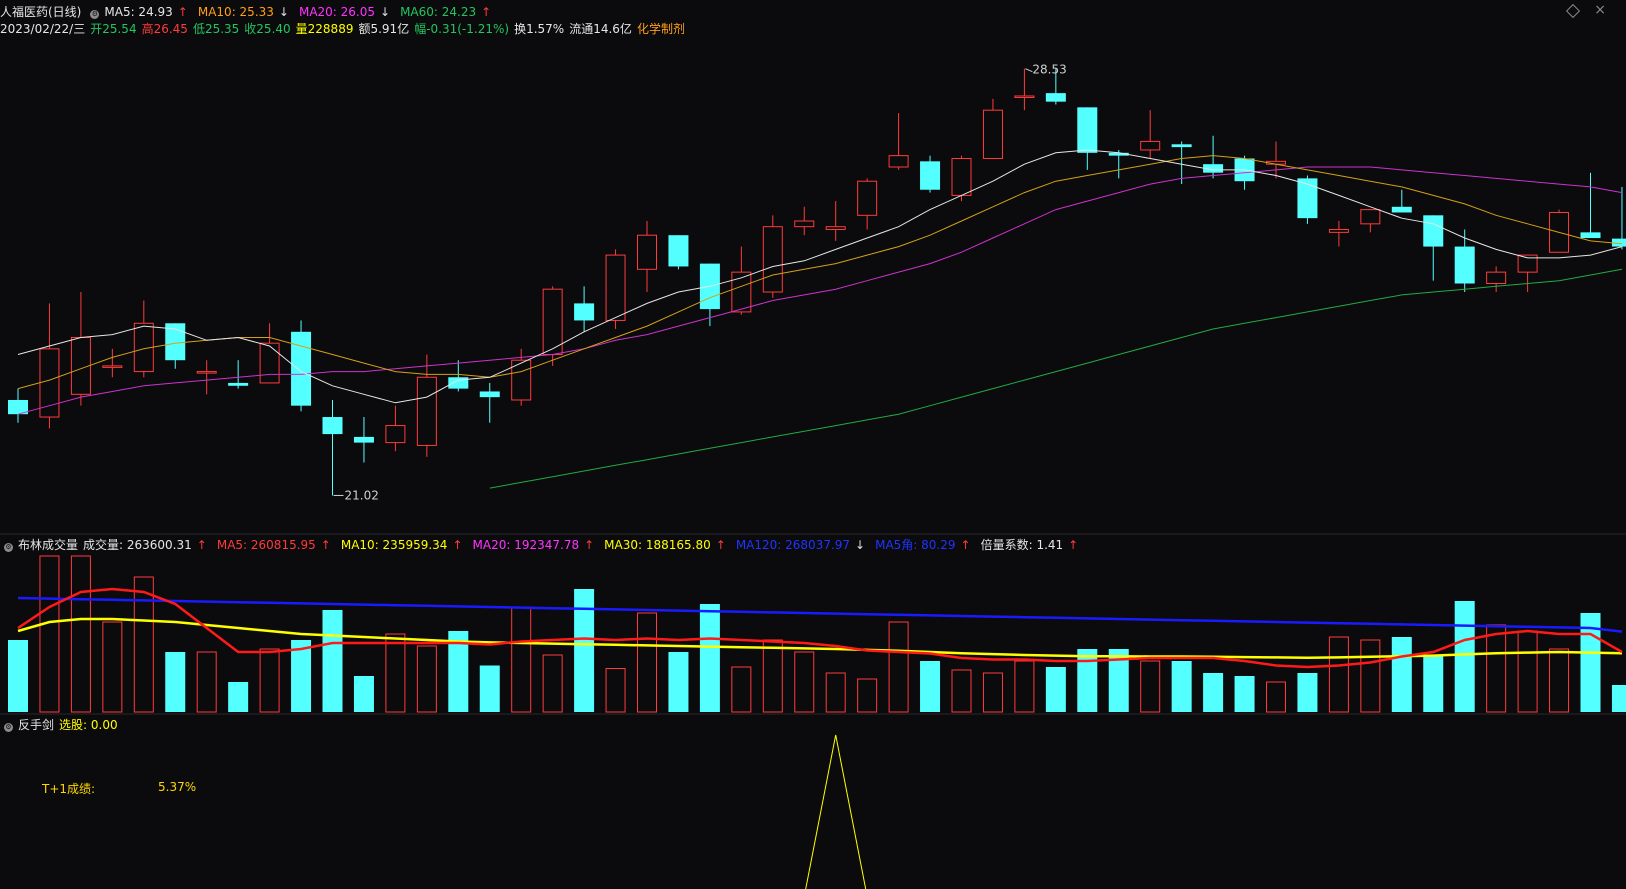 The image size is (1626, 889). I want to click on high-annotation: 28.53, so click(1049, 70).